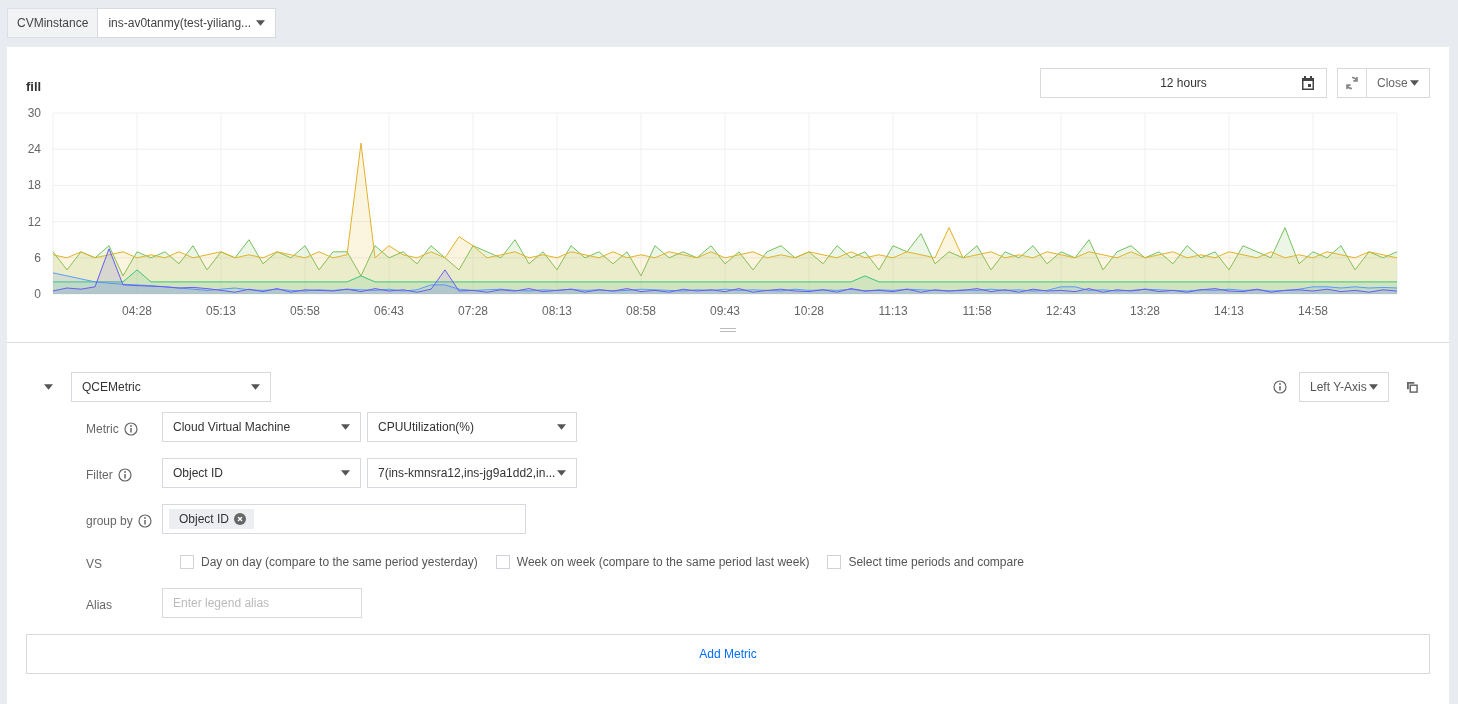 The width and height of the screenshot is (1458, 704). Describe the element at coordinates (261, 473) in the screenshot. I see `dropdown-select: Object ID` at that location.